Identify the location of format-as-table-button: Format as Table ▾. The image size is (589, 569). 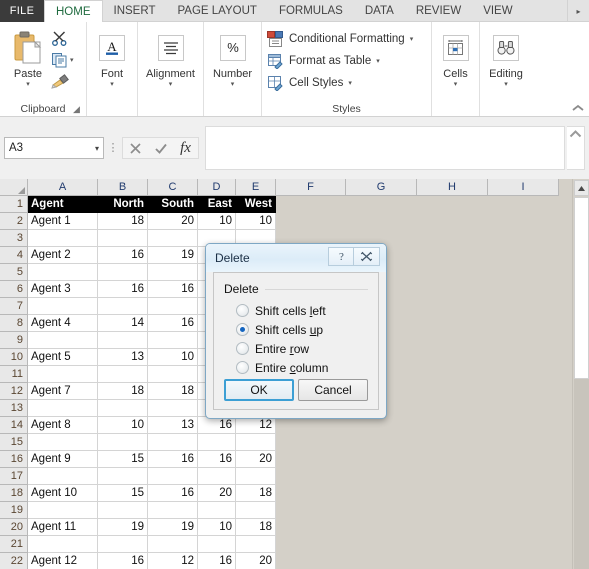
(340, 60).